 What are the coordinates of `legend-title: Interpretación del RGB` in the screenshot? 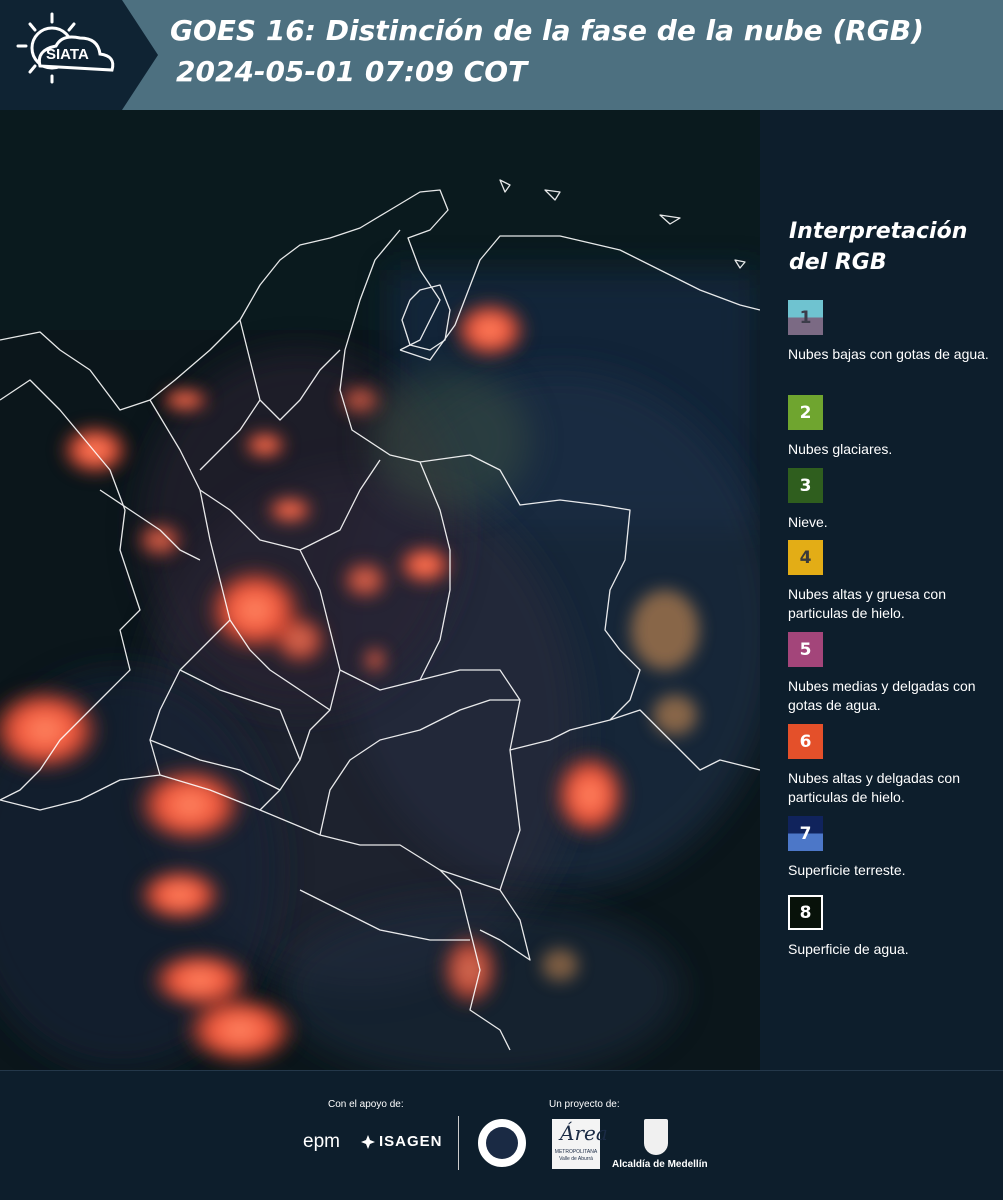 It's located at (878, 247).